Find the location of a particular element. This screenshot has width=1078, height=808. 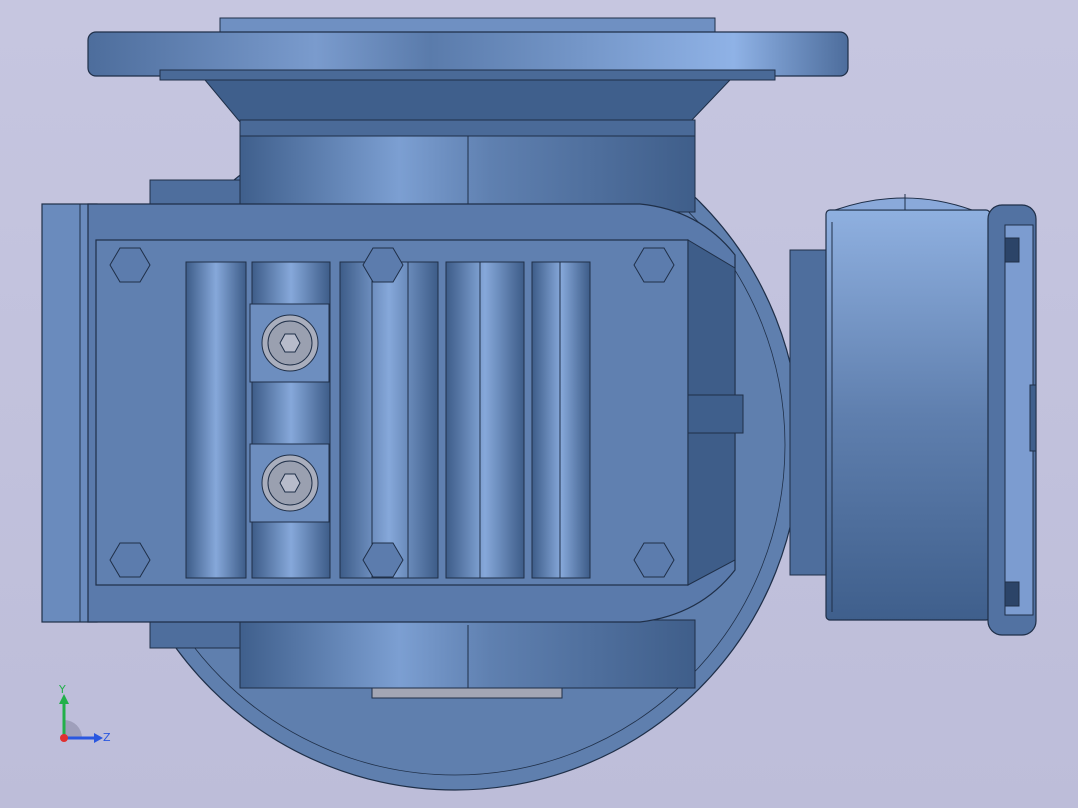

shaft-stub is located at coordinates (715, 414).